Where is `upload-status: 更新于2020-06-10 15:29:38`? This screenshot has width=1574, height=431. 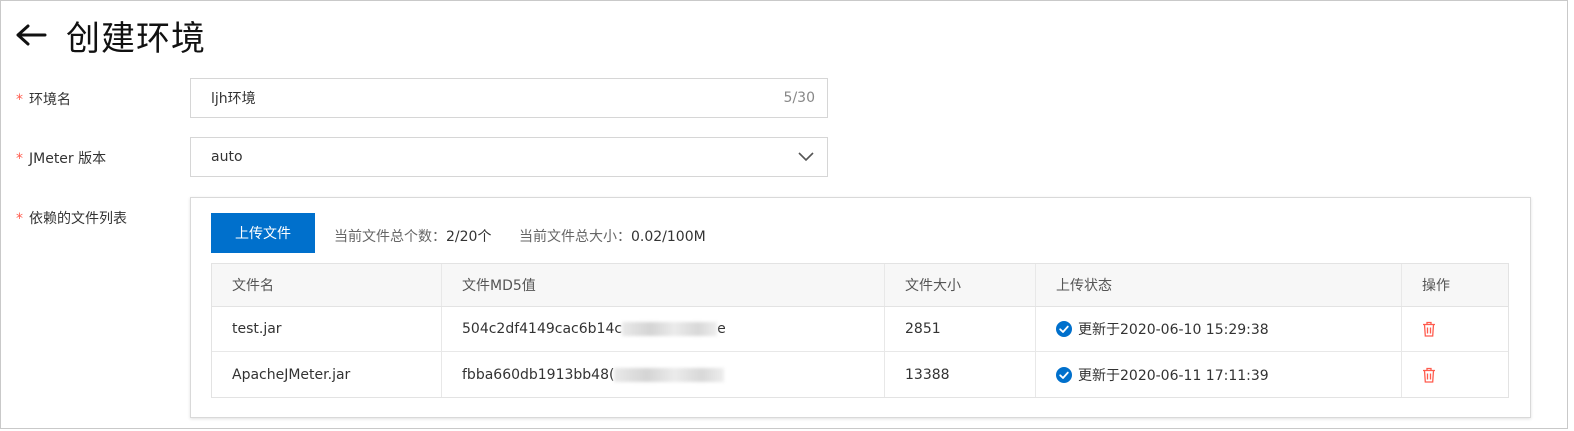
upload-status: 更新于2020-06-10 15:29:38 is located at coordinates (1219, 329).